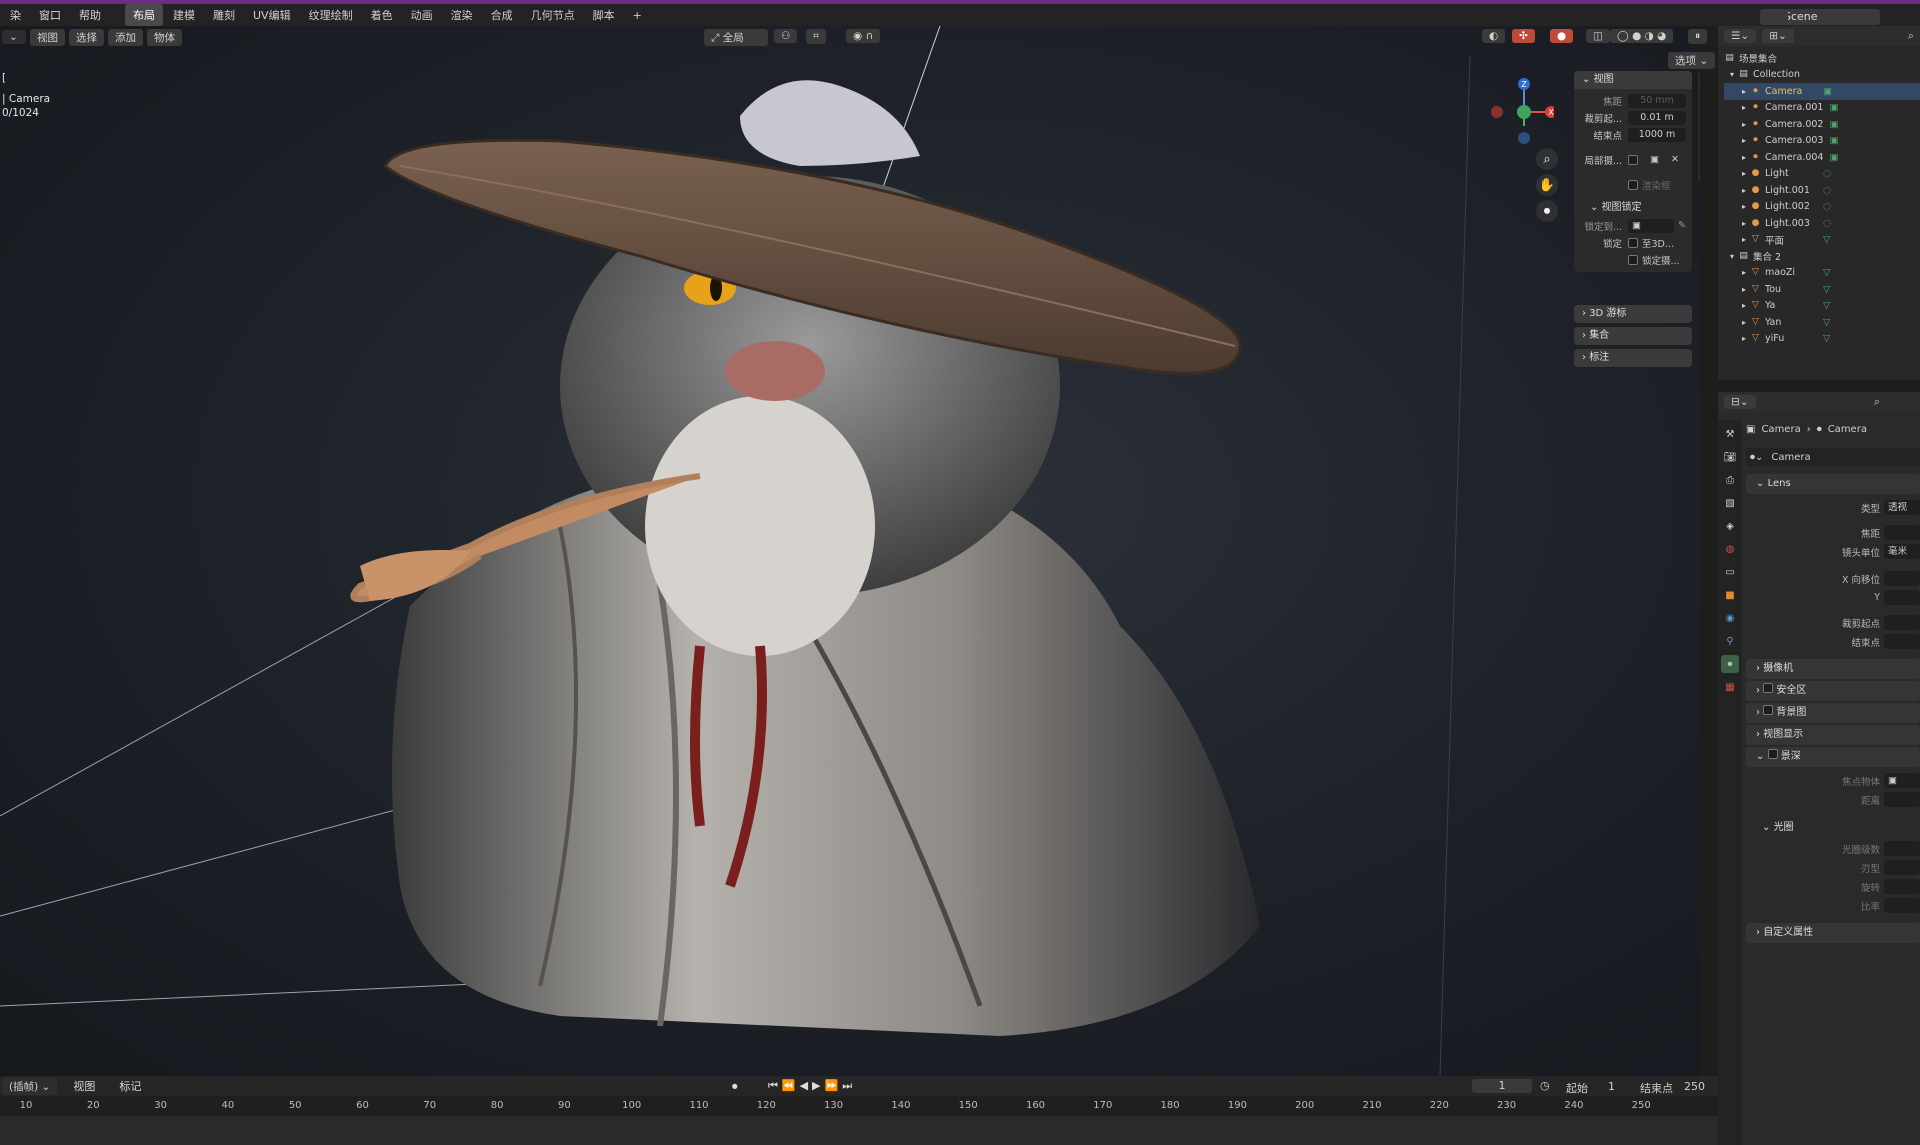 Image resolution: width=1920 pixels, height=1145 pixels. I want to click on aperture-ratio-field, so click(1902, 905).